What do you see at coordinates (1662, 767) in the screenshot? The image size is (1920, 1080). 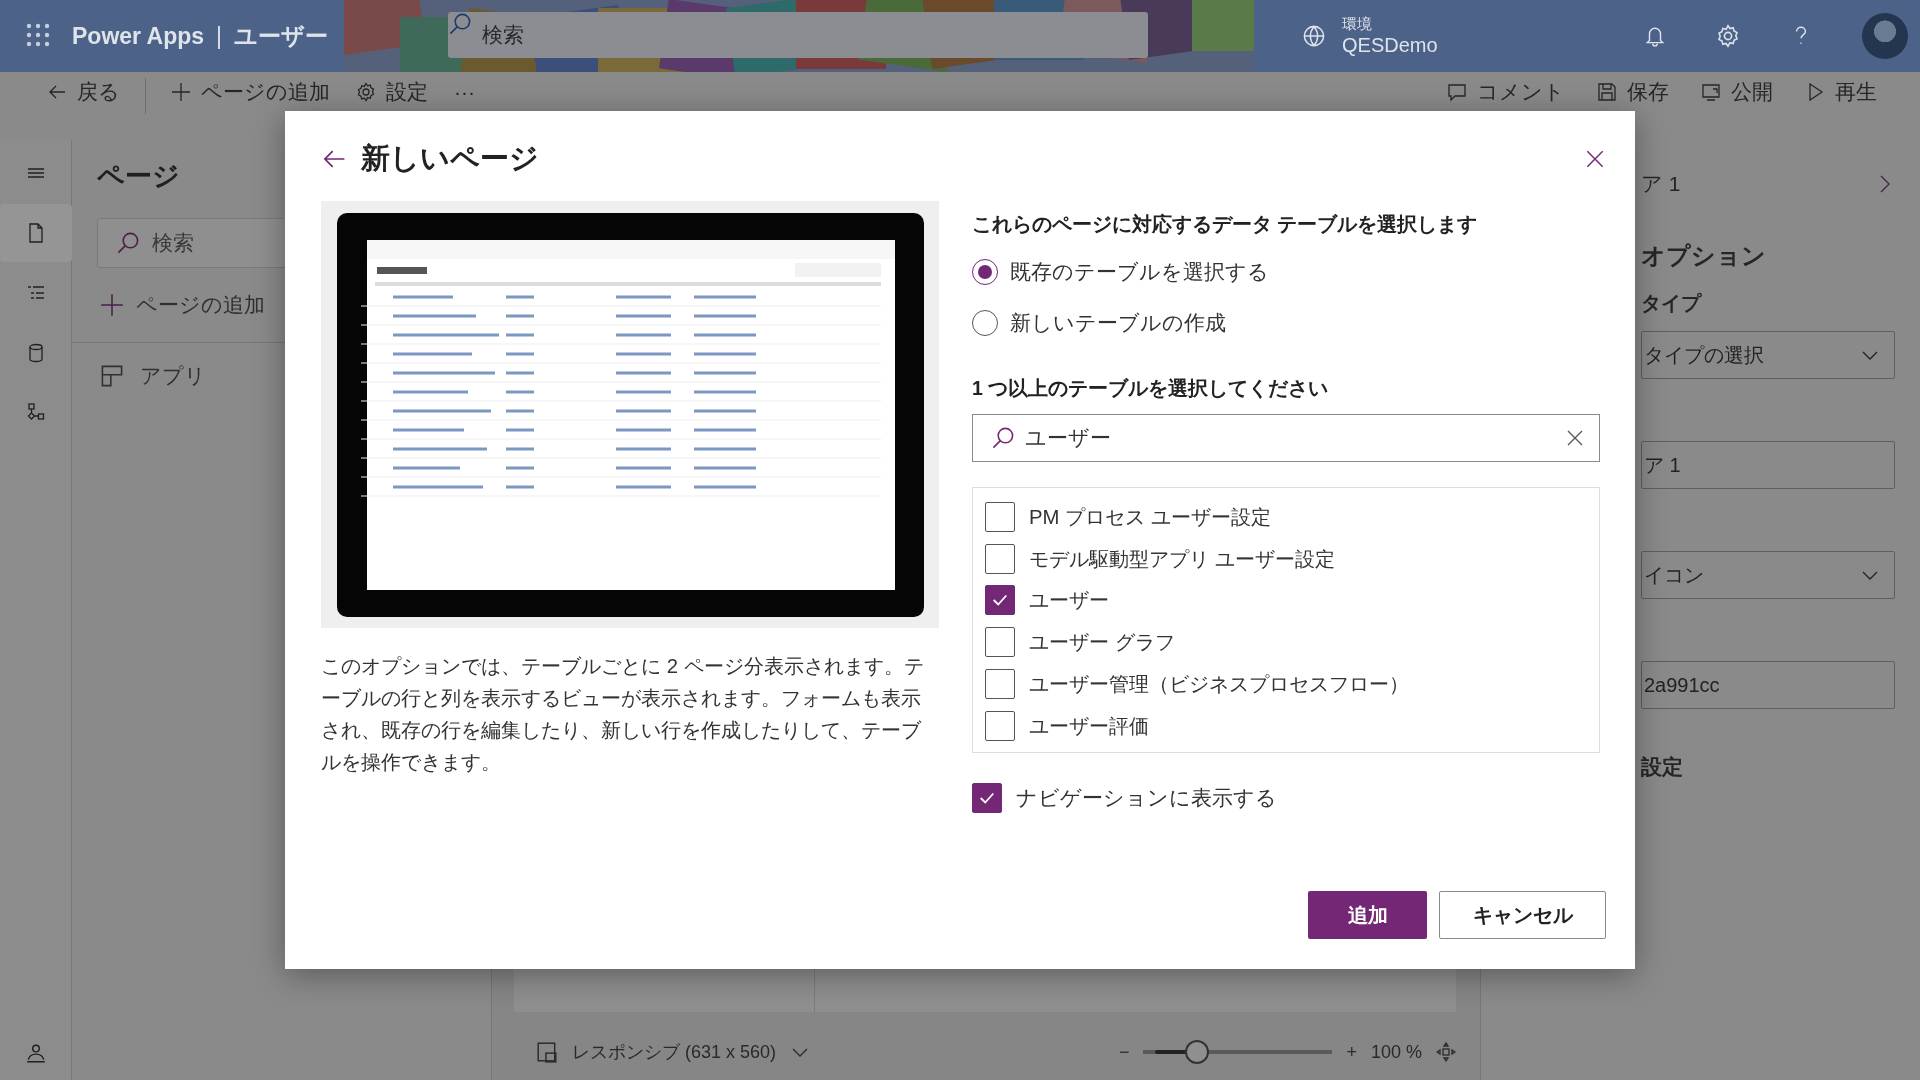 I see `section-heading: 設定` at bounding box center [1662, 767].